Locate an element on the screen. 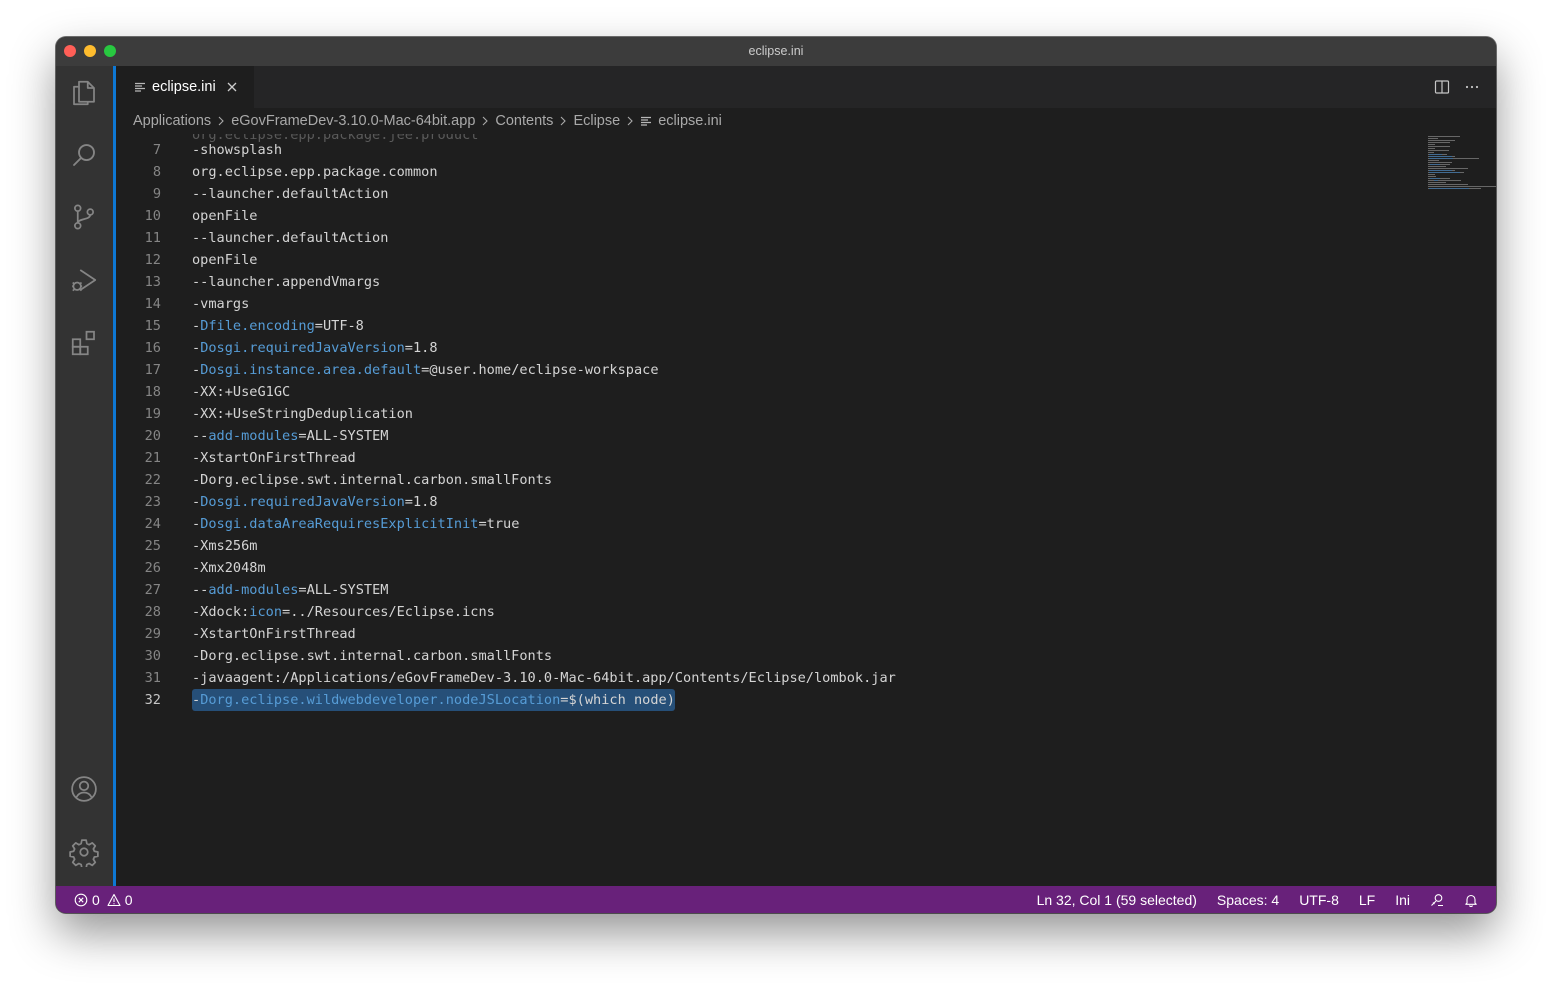 Image resolution: width=1552 pixels, height=987 pixels. code-line: 25 -Xms256m is located at coordinates (766, 546).